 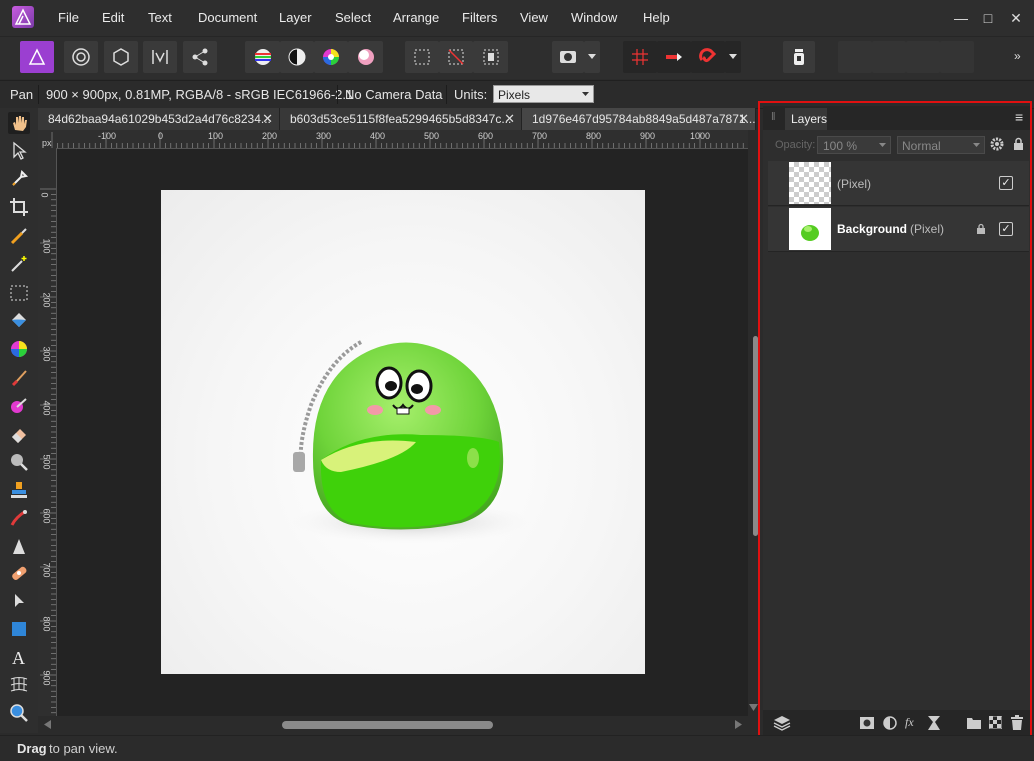 I want to click on arrange-backward-button, so click(x=889, y=57).